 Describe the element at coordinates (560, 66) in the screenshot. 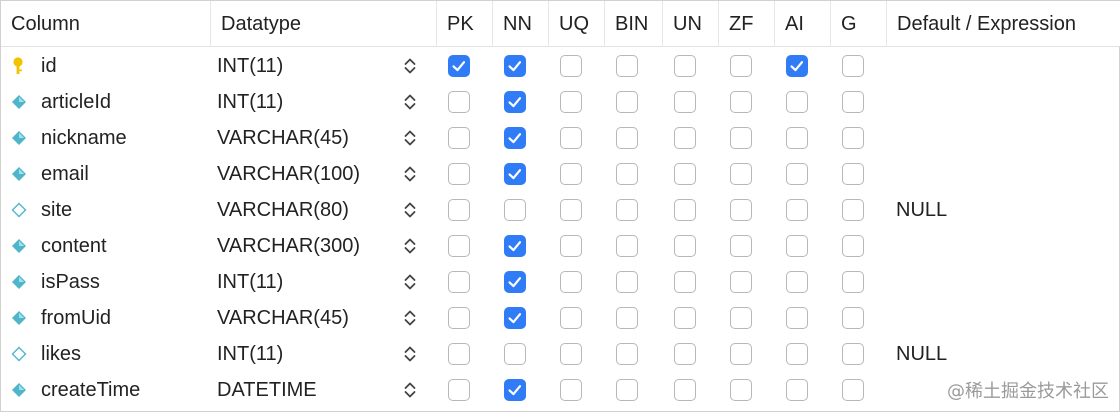

I see `table-row: id INT(11)` at that location.